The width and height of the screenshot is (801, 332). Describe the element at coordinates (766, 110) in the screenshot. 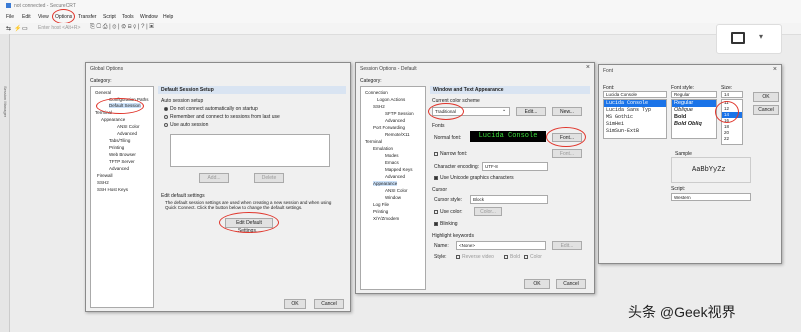

I see `font-cancel-button: Cancel` at that location.